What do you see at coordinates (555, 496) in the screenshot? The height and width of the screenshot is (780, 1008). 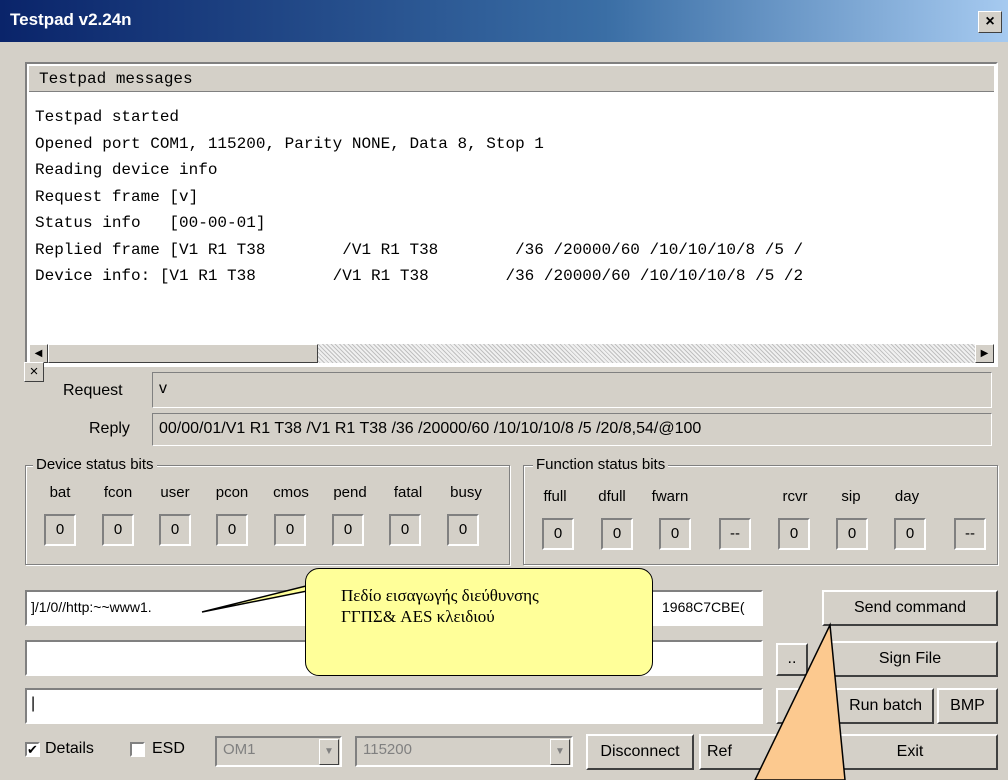 I see `bit-label-ffull: ffull` at bounding box center [555, 496].